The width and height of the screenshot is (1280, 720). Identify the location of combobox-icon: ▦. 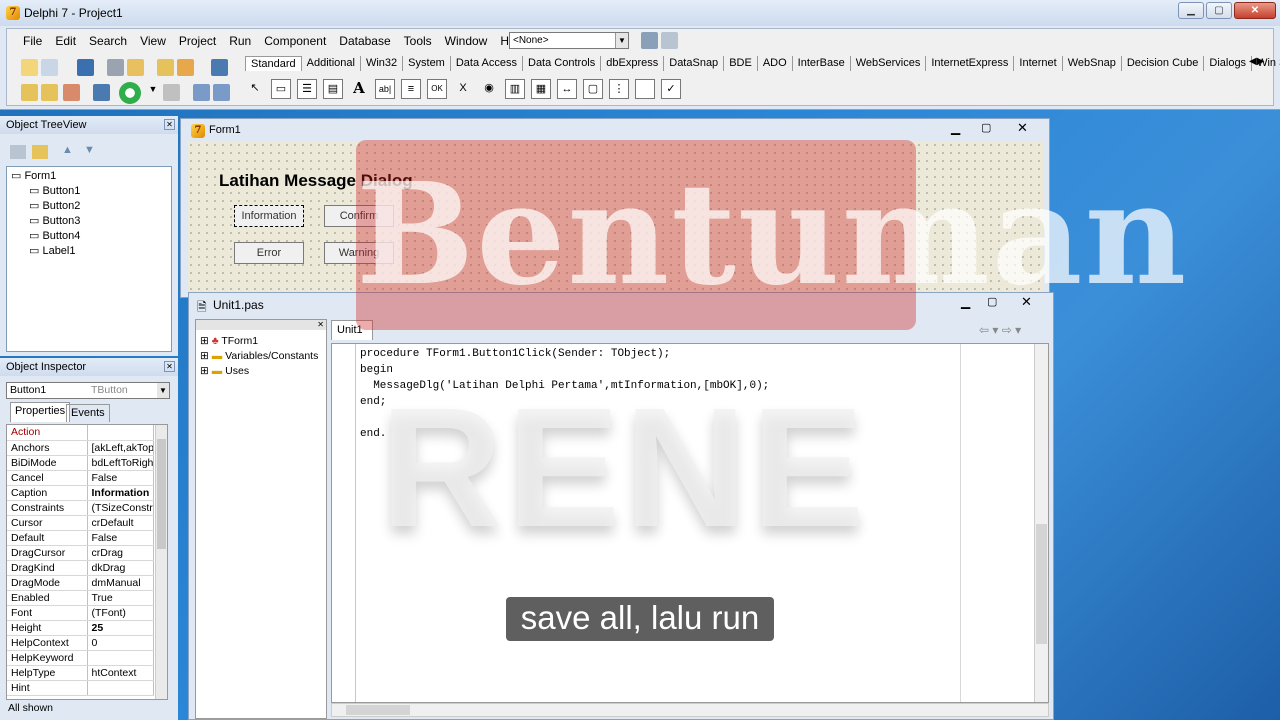
(541, 89).